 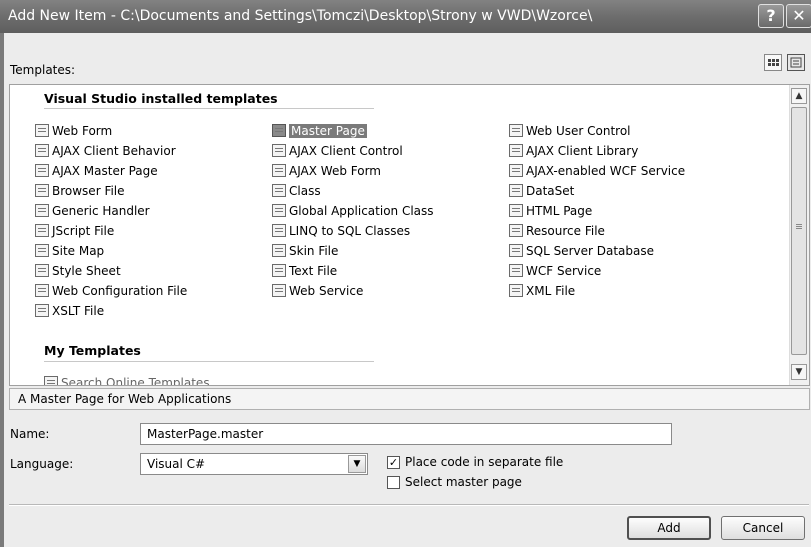 What do you see at coordinates (409, 505) in the screenshot?
I see `divider` at bounding box center [409, 505].